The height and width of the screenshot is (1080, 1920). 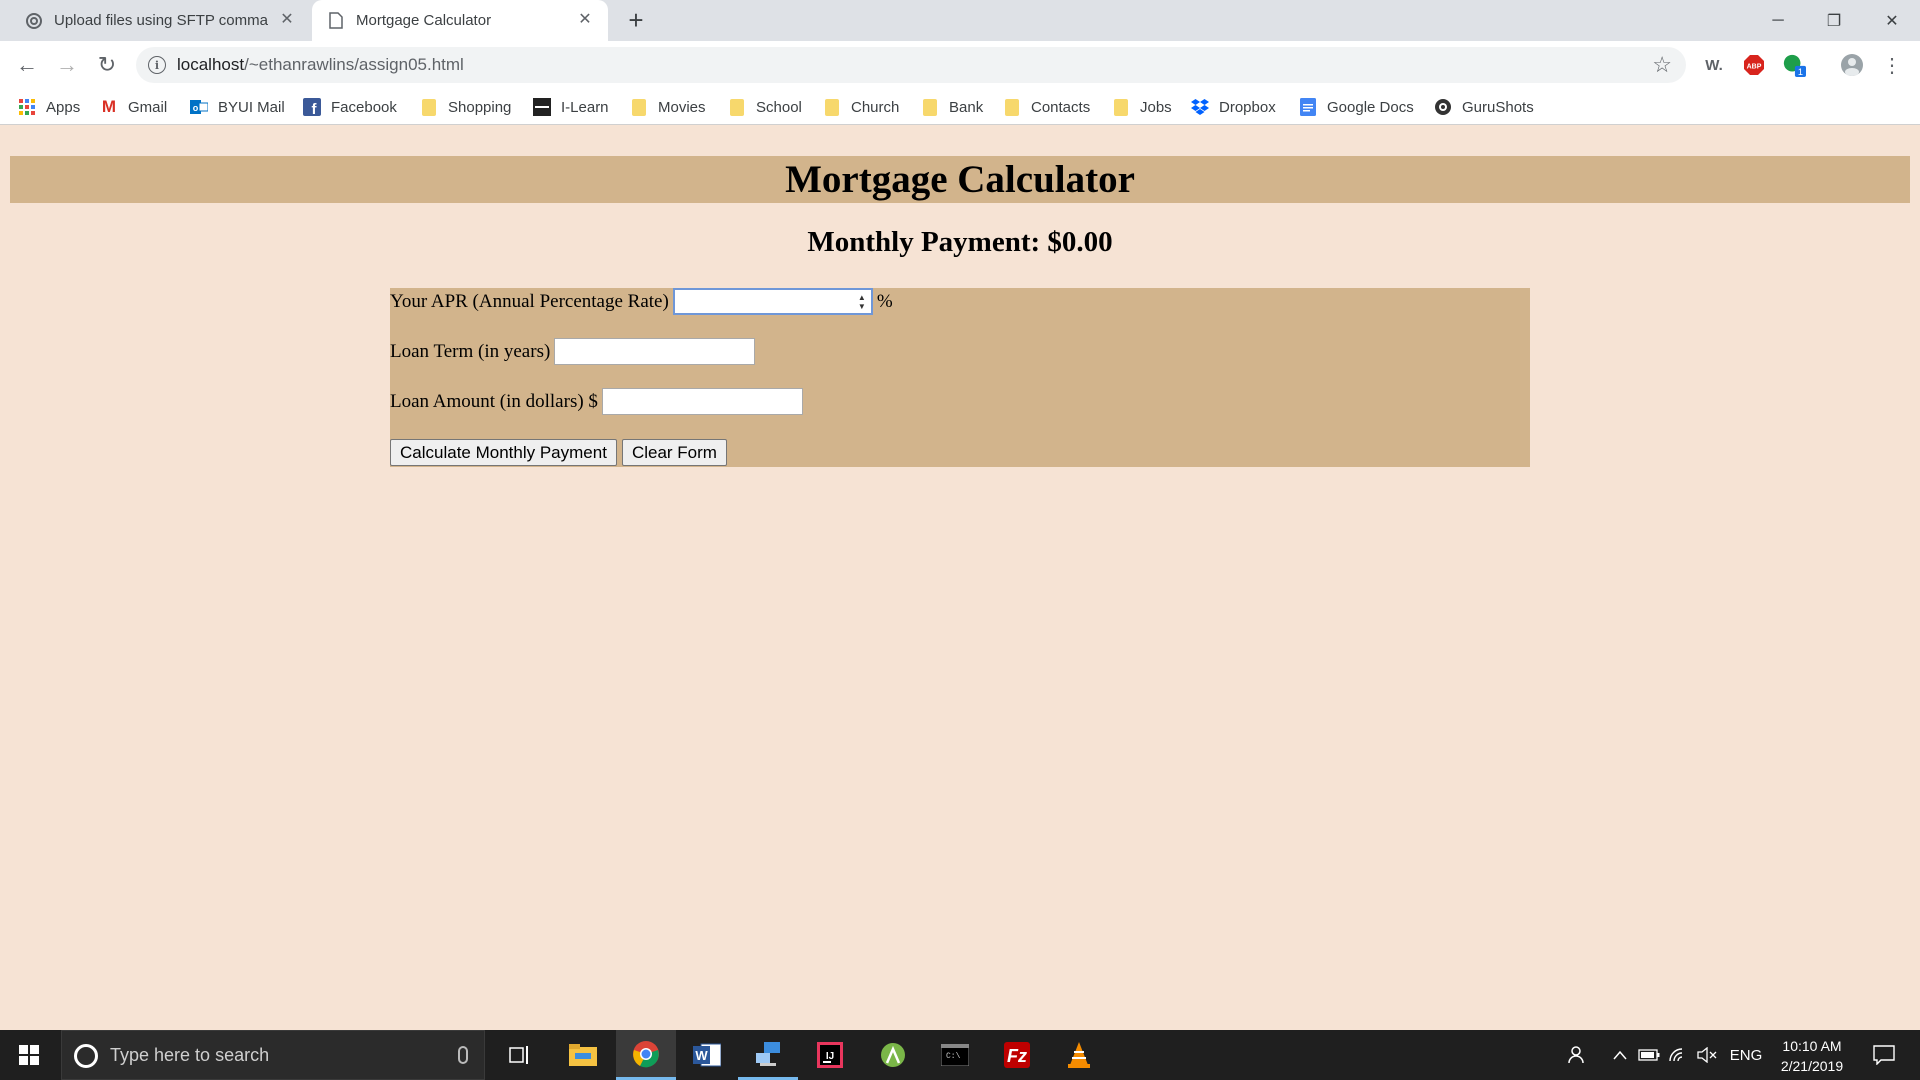 I want to click on bookmark-label: Facebook, so click(x=364, y=107).